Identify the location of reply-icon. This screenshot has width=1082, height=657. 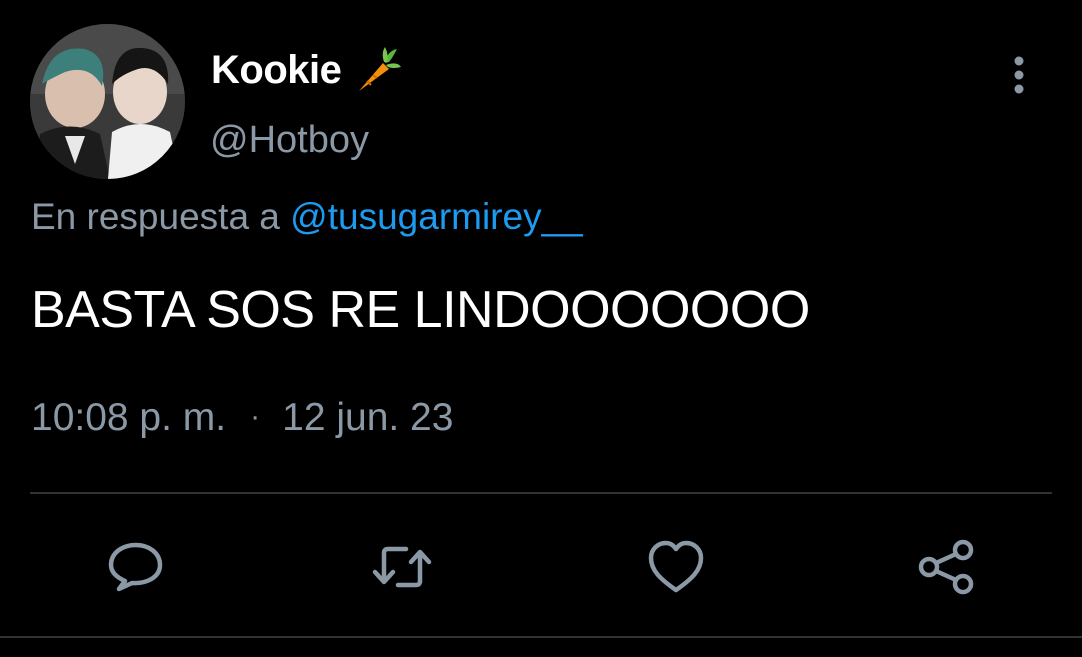
(135, 567).